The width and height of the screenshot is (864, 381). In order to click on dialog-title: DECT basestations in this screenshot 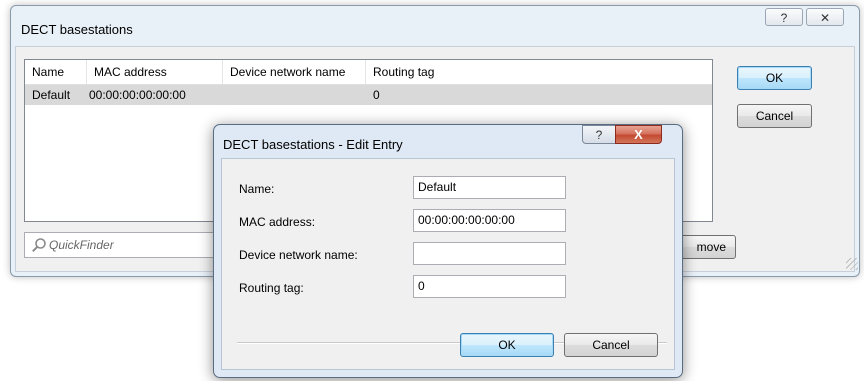, I will do `click(77, 29)`.